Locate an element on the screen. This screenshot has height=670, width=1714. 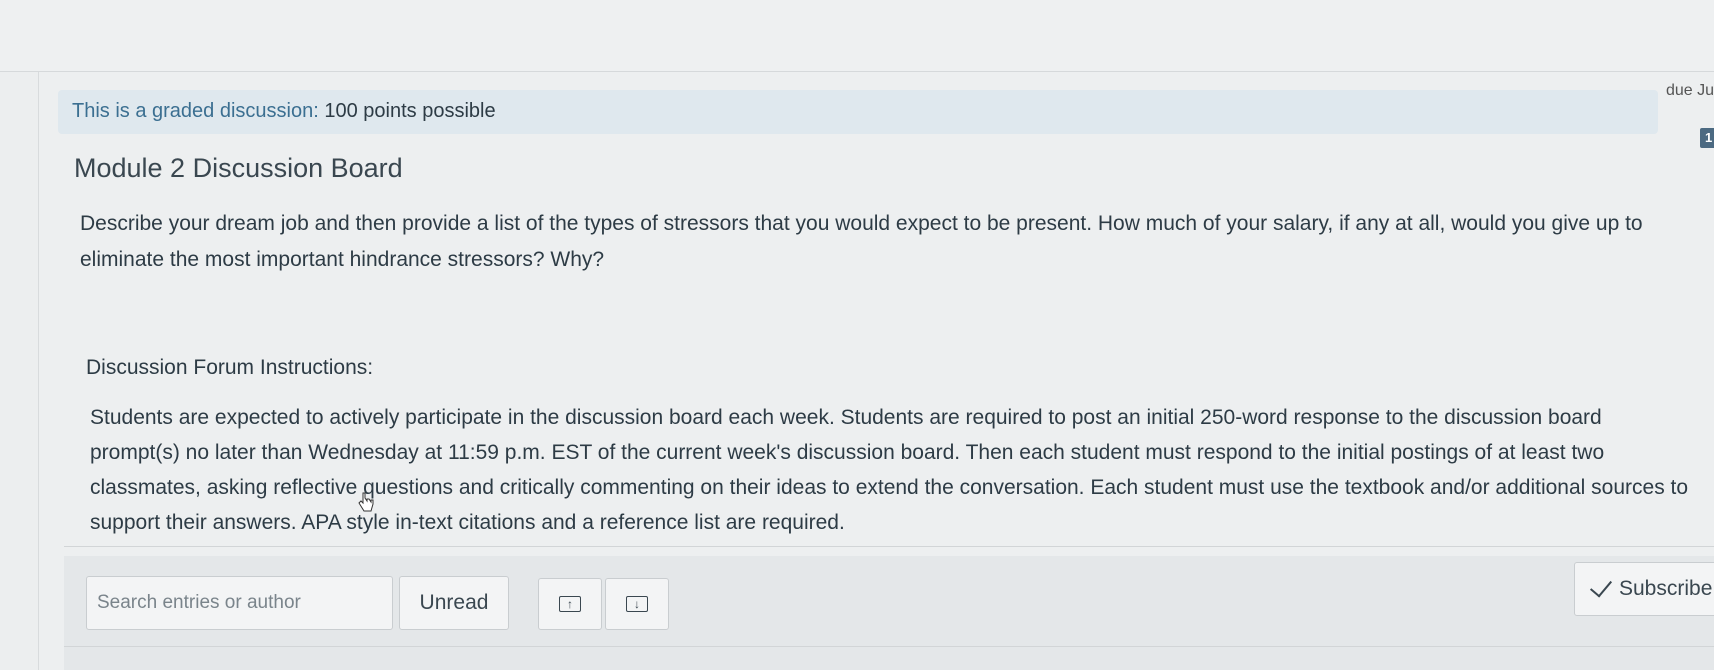
points-possible: 100 points possible is located at coordinates (410, 111).